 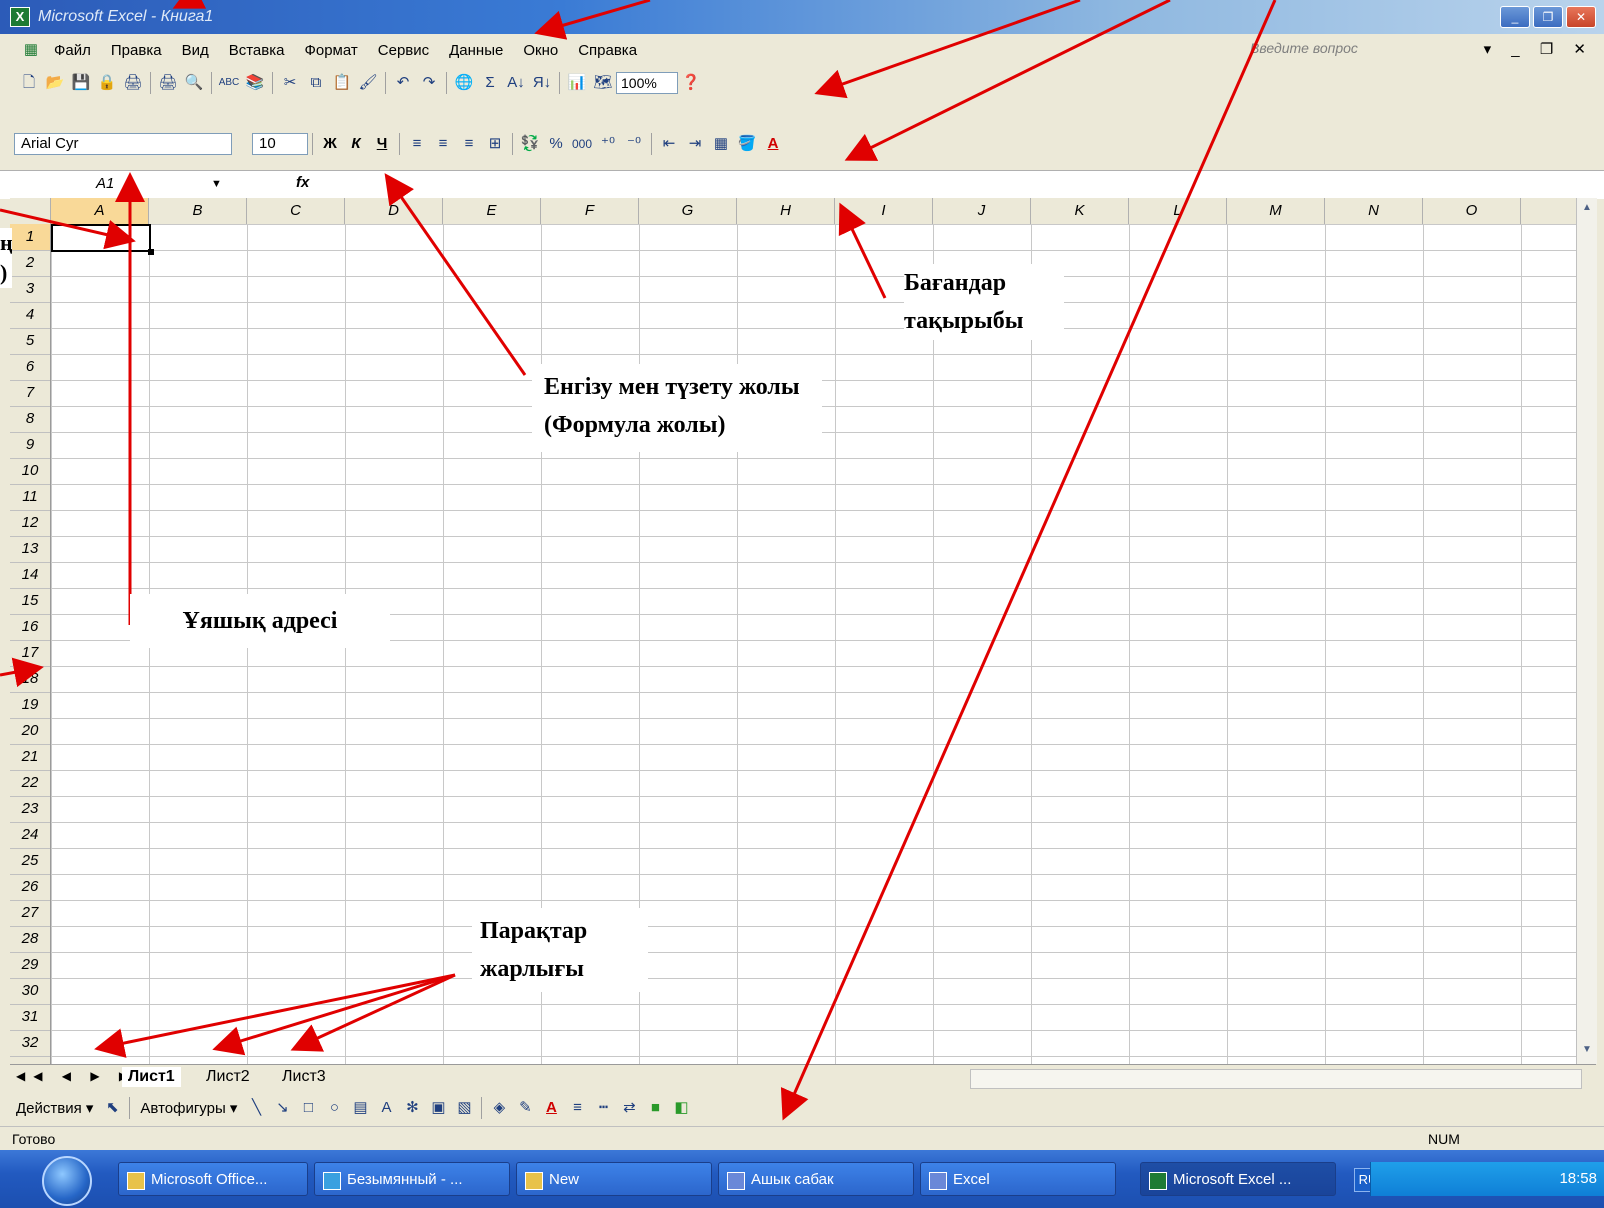 What do you see at coordinates (634, 144) in the screenshot?
I see `decrease-decimal-icon: ⁻⁰` at bounding box center [634, 144].